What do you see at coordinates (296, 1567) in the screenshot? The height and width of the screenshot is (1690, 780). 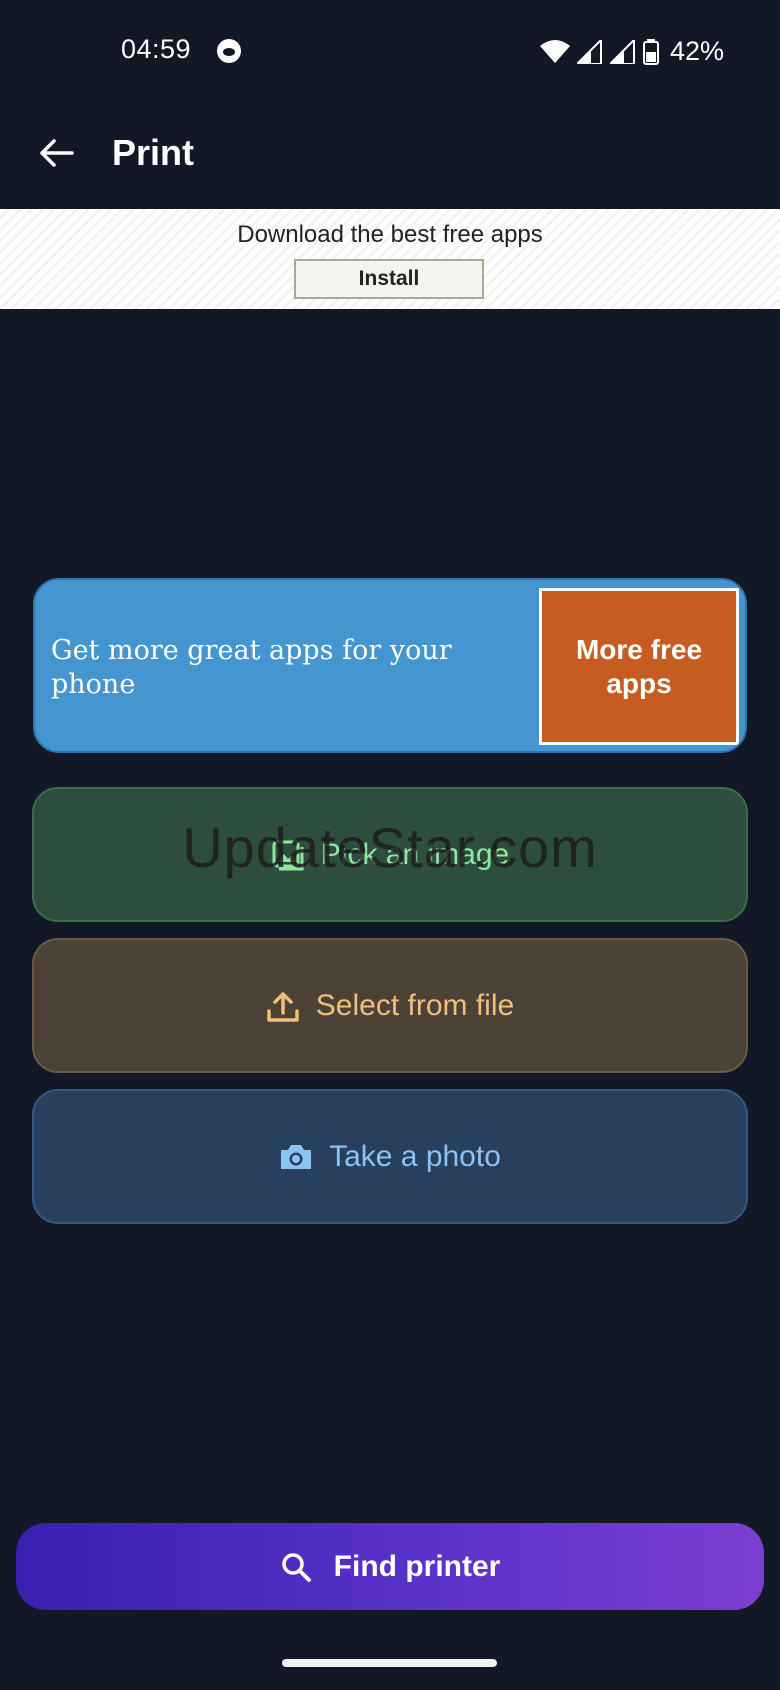 I see `search-icon` at bounding box center [296, 1567].